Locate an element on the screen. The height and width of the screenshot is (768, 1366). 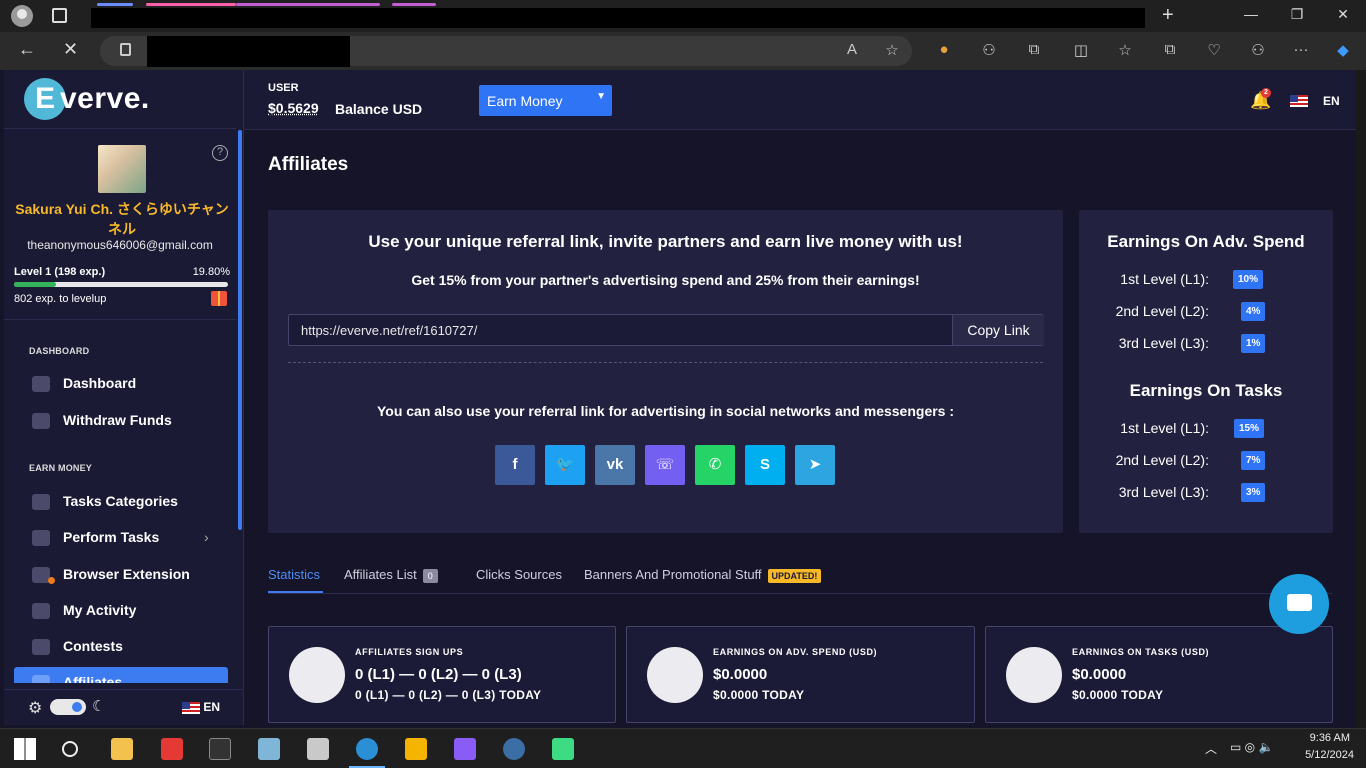
avatar is located at coordinates (122, 169).